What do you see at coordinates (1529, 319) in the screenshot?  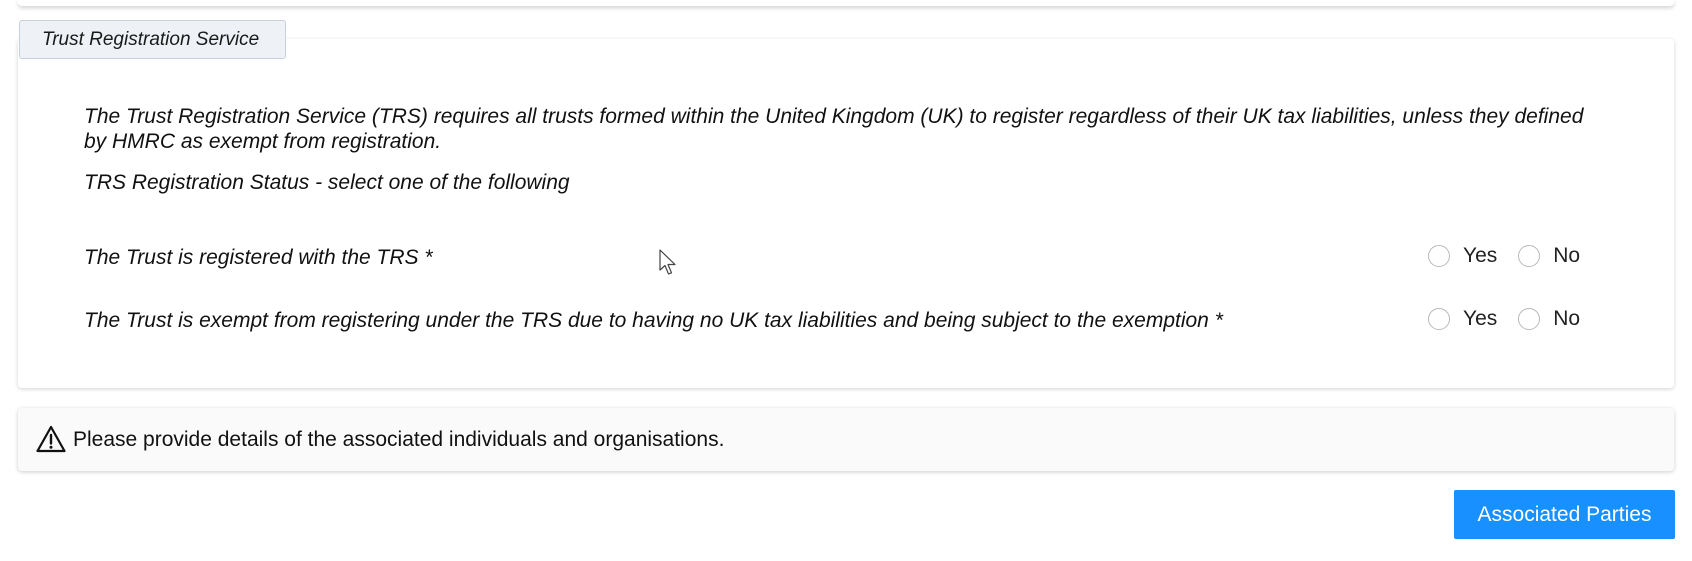 I see `exempt-no-radio` at bounding box center [1529, 319].